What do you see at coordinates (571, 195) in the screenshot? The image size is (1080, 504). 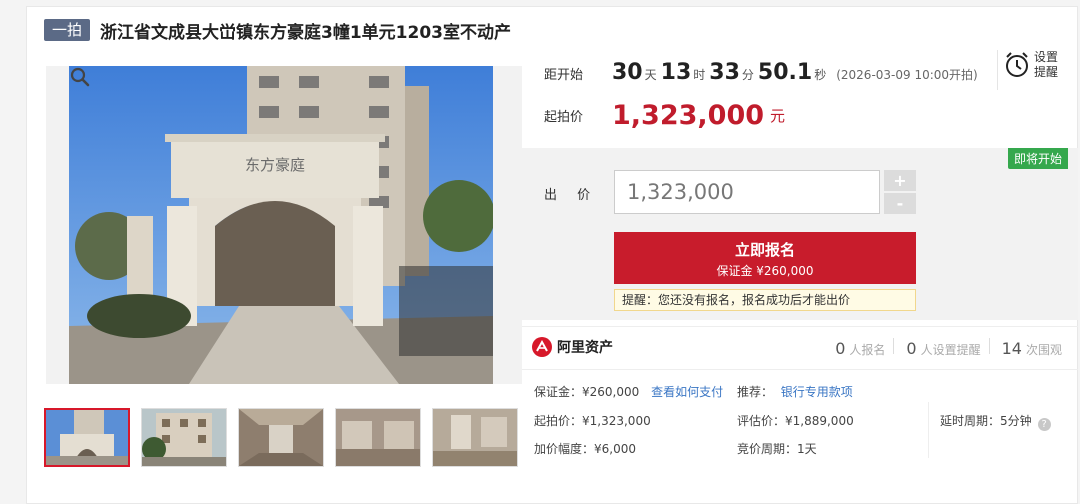 I see `bid-label: 出 价` at bounding box center [571, 195].